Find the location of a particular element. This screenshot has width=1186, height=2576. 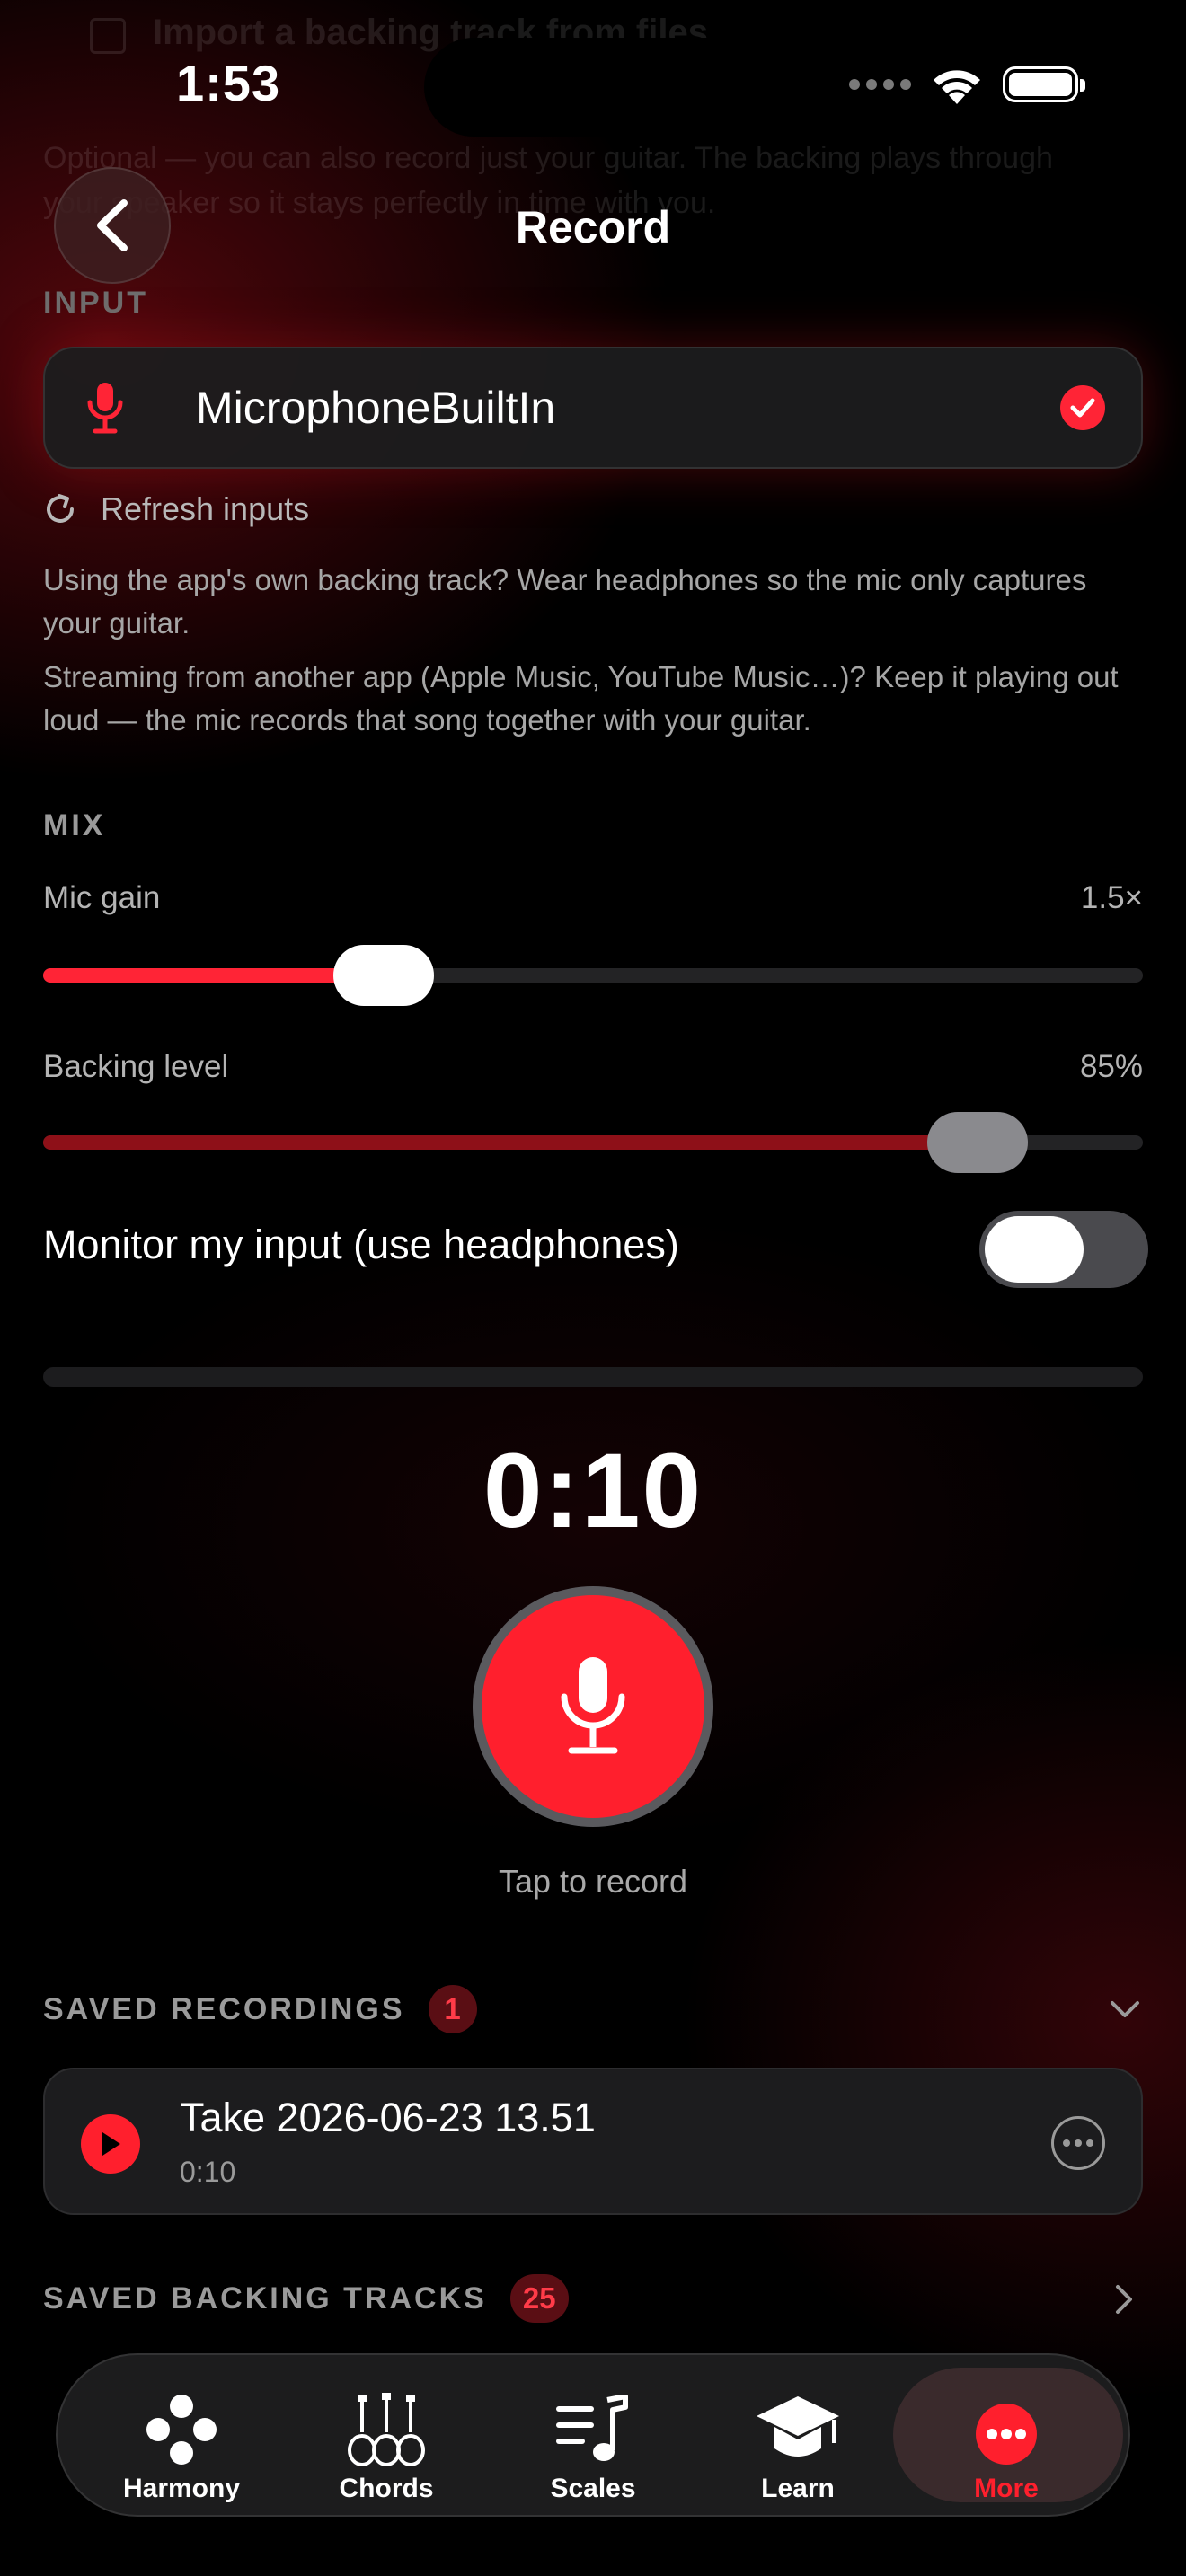

status-indicators is located at coordinates (966, 84).